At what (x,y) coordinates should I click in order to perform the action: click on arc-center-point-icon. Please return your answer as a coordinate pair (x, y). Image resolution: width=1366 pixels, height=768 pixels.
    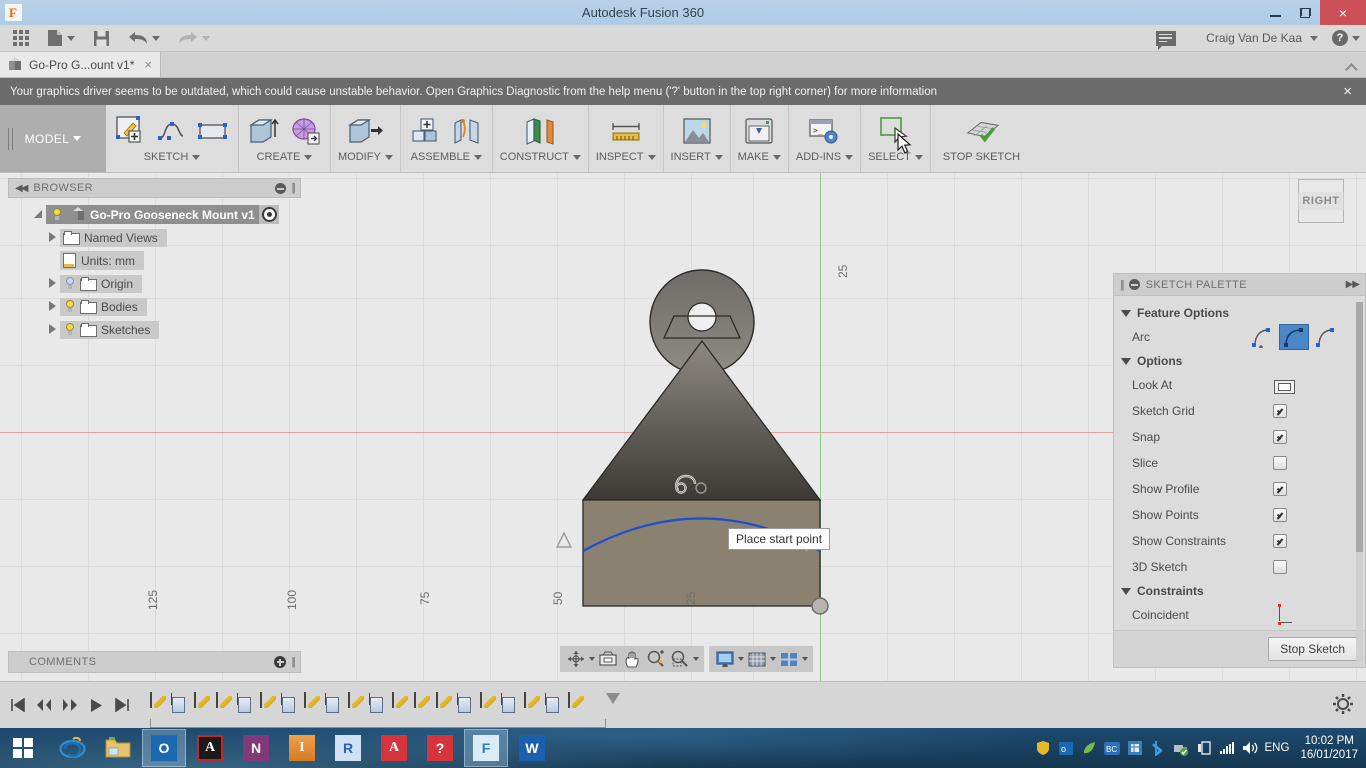
    Looking at the image, I should click on (1326, 337).